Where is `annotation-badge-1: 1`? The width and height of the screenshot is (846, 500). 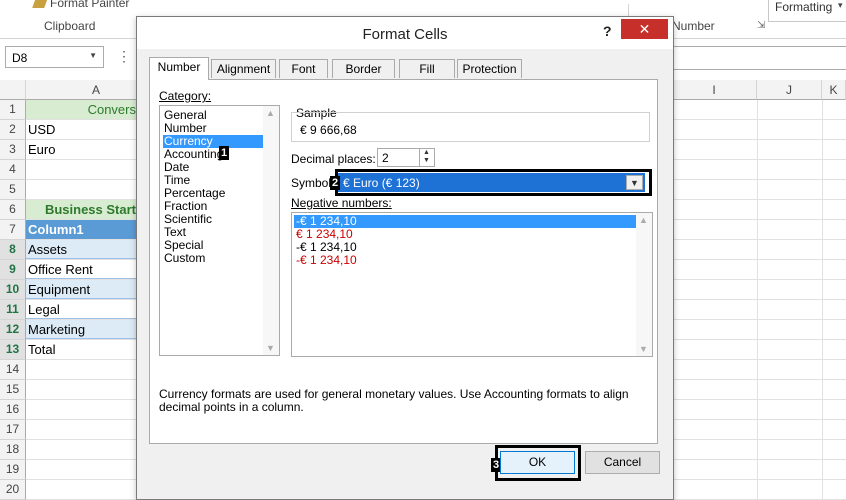
annotation-badge-1: 1 is located at coordinates (224, 153).